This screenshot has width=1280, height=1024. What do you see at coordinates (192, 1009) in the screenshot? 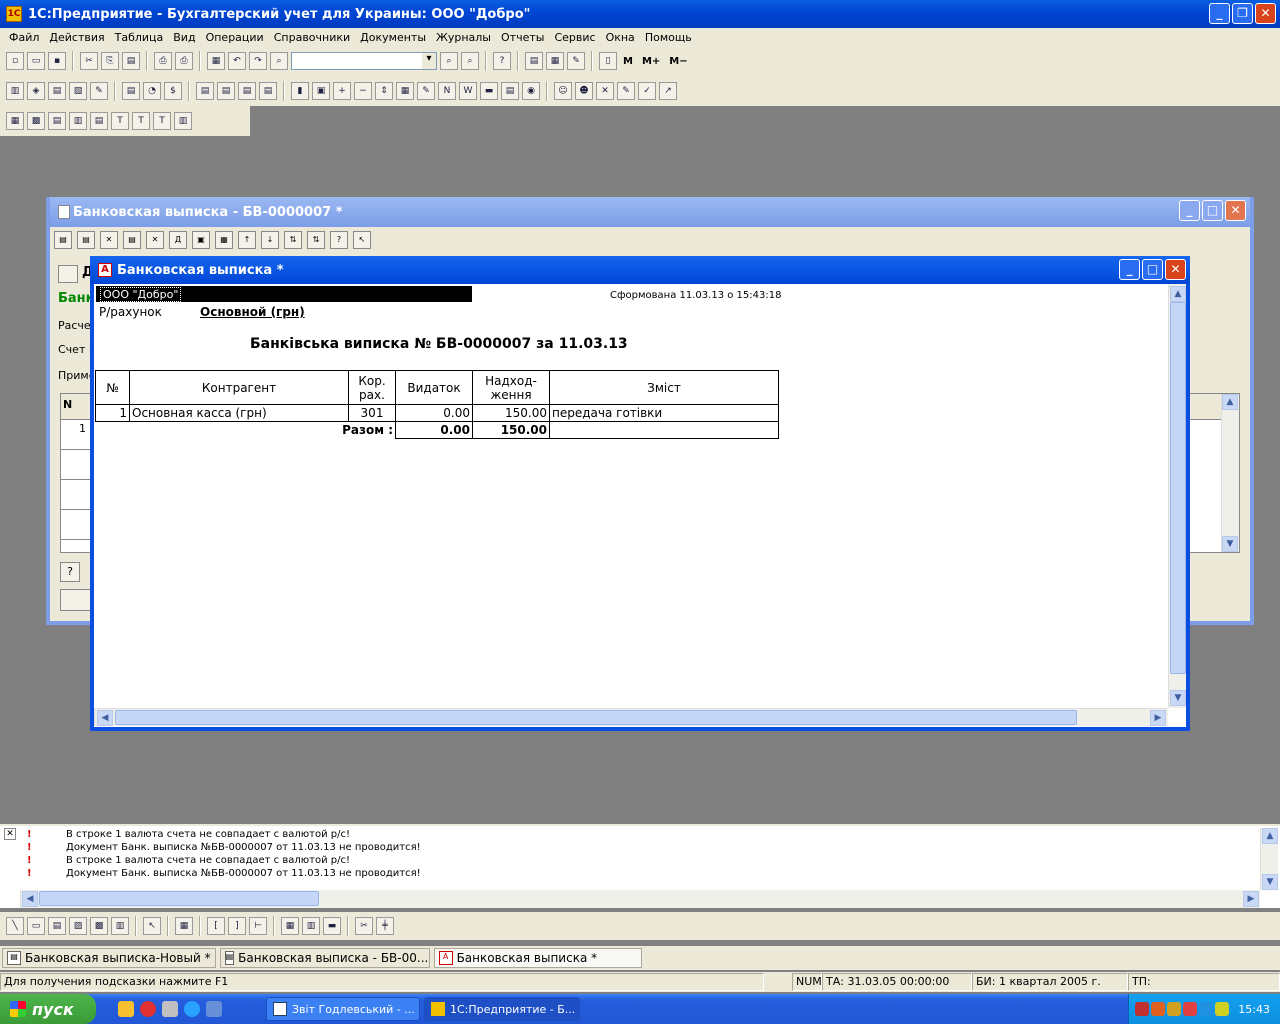
I see `quicklaunch-ie-icon` at bounding box center [192, 1009].